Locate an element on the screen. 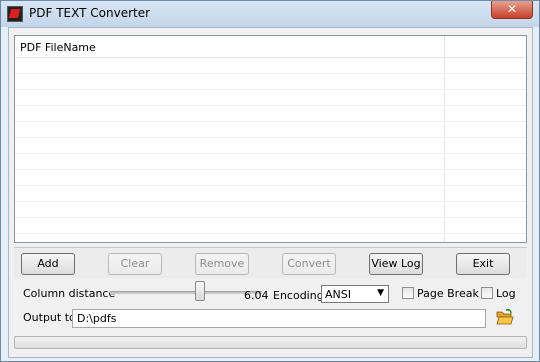  column-divider is located at coordinates (444, 139).